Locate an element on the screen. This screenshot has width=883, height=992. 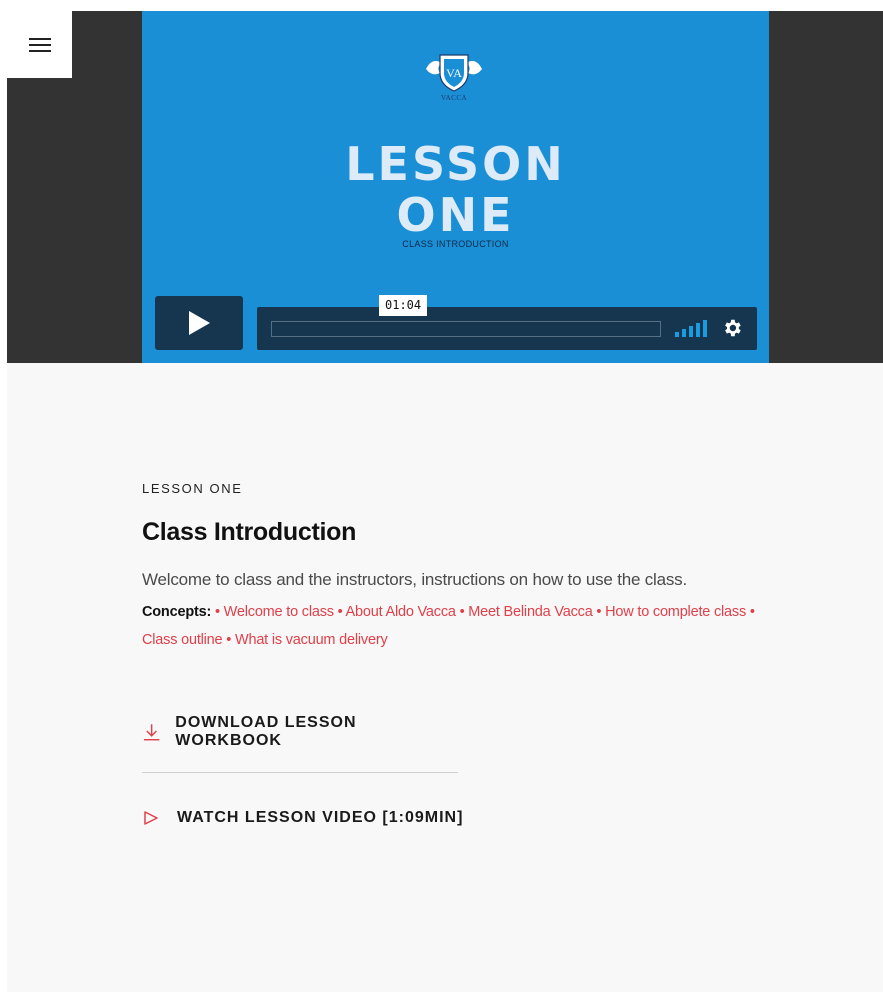
slide-title-line1: LESSON is located at coordinates (455, 164).